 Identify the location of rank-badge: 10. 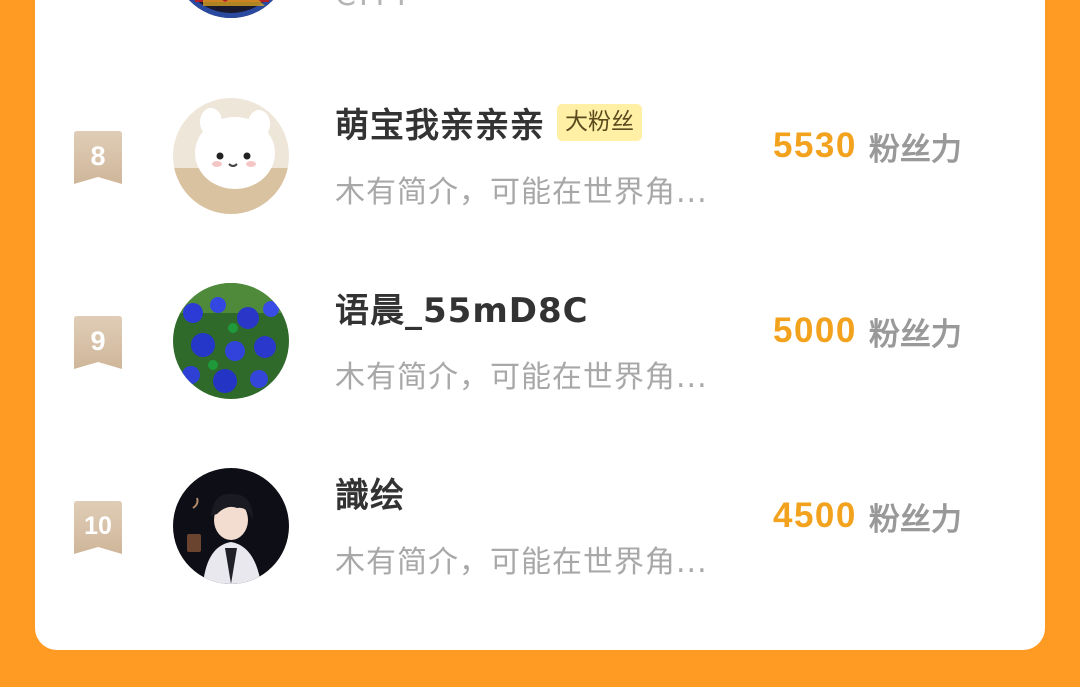
(98, 528).